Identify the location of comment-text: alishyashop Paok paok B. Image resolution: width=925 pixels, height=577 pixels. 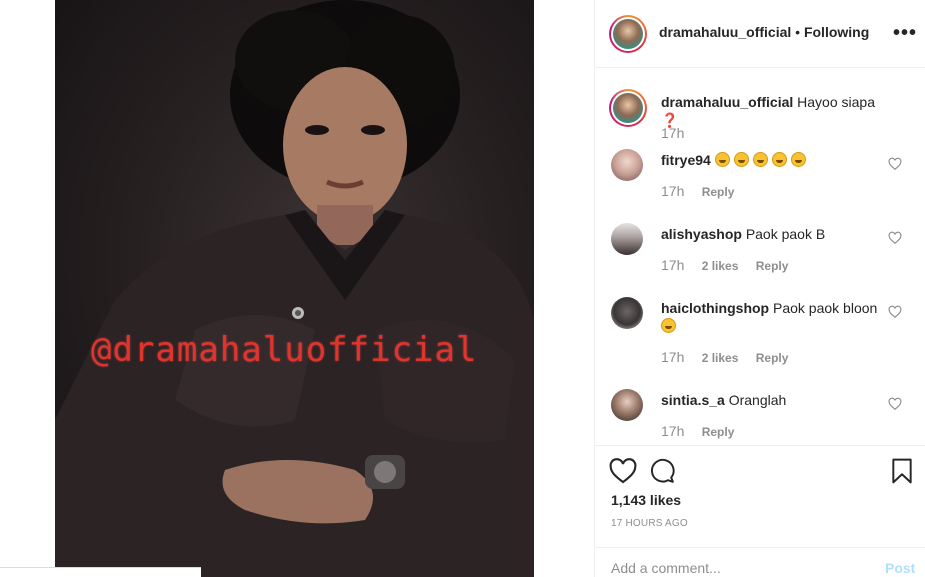
(771, 234).